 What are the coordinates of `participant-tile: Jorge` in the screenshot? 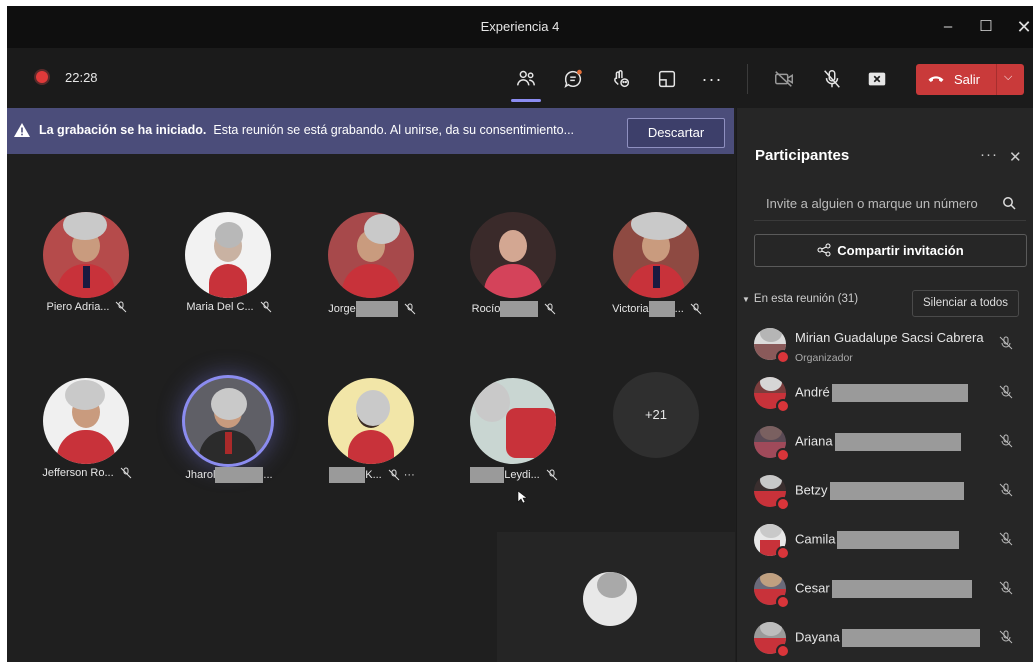 It's located at (372, 271).